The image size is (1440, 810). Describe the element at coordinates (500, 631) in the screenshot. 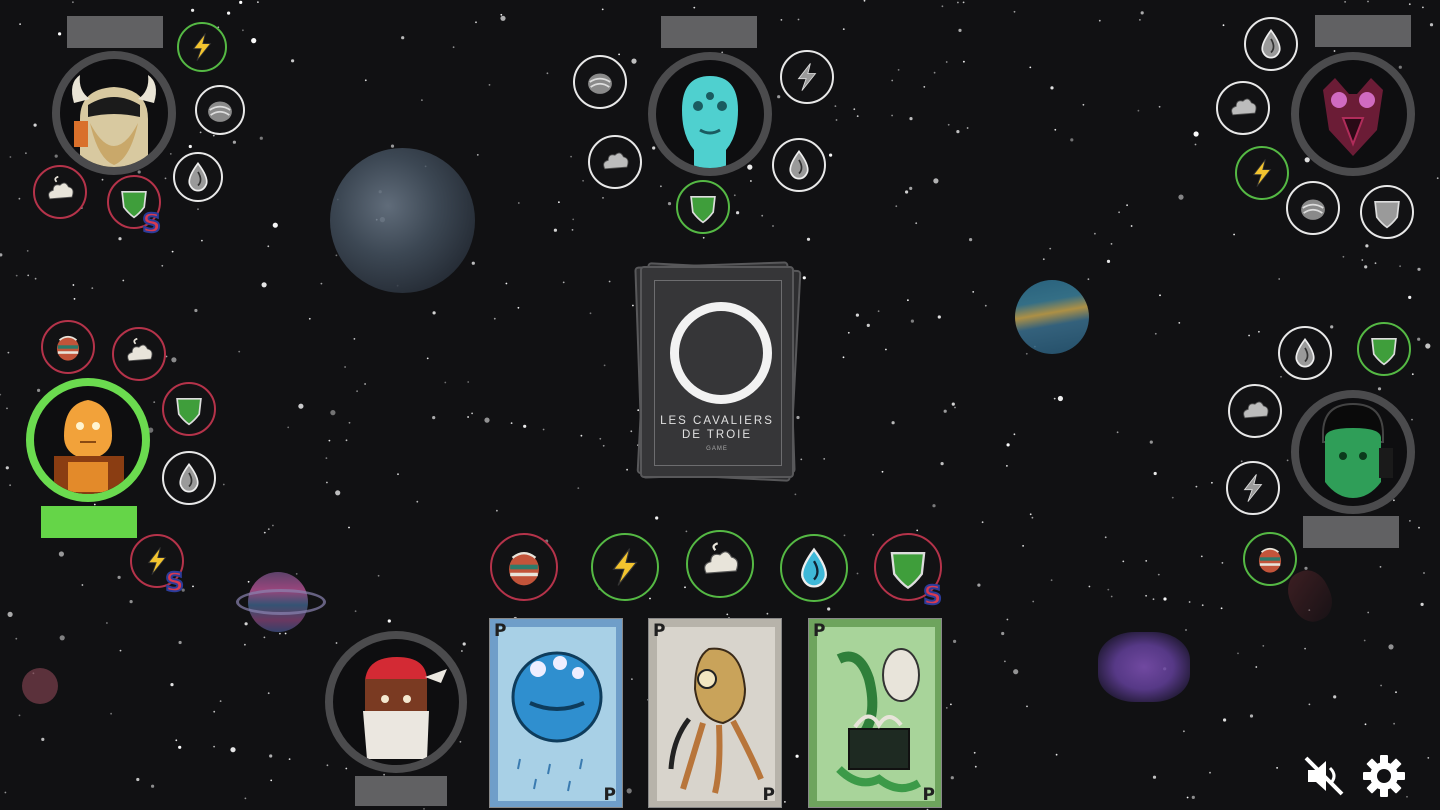

I see `card-corner-letter: P` at that location.